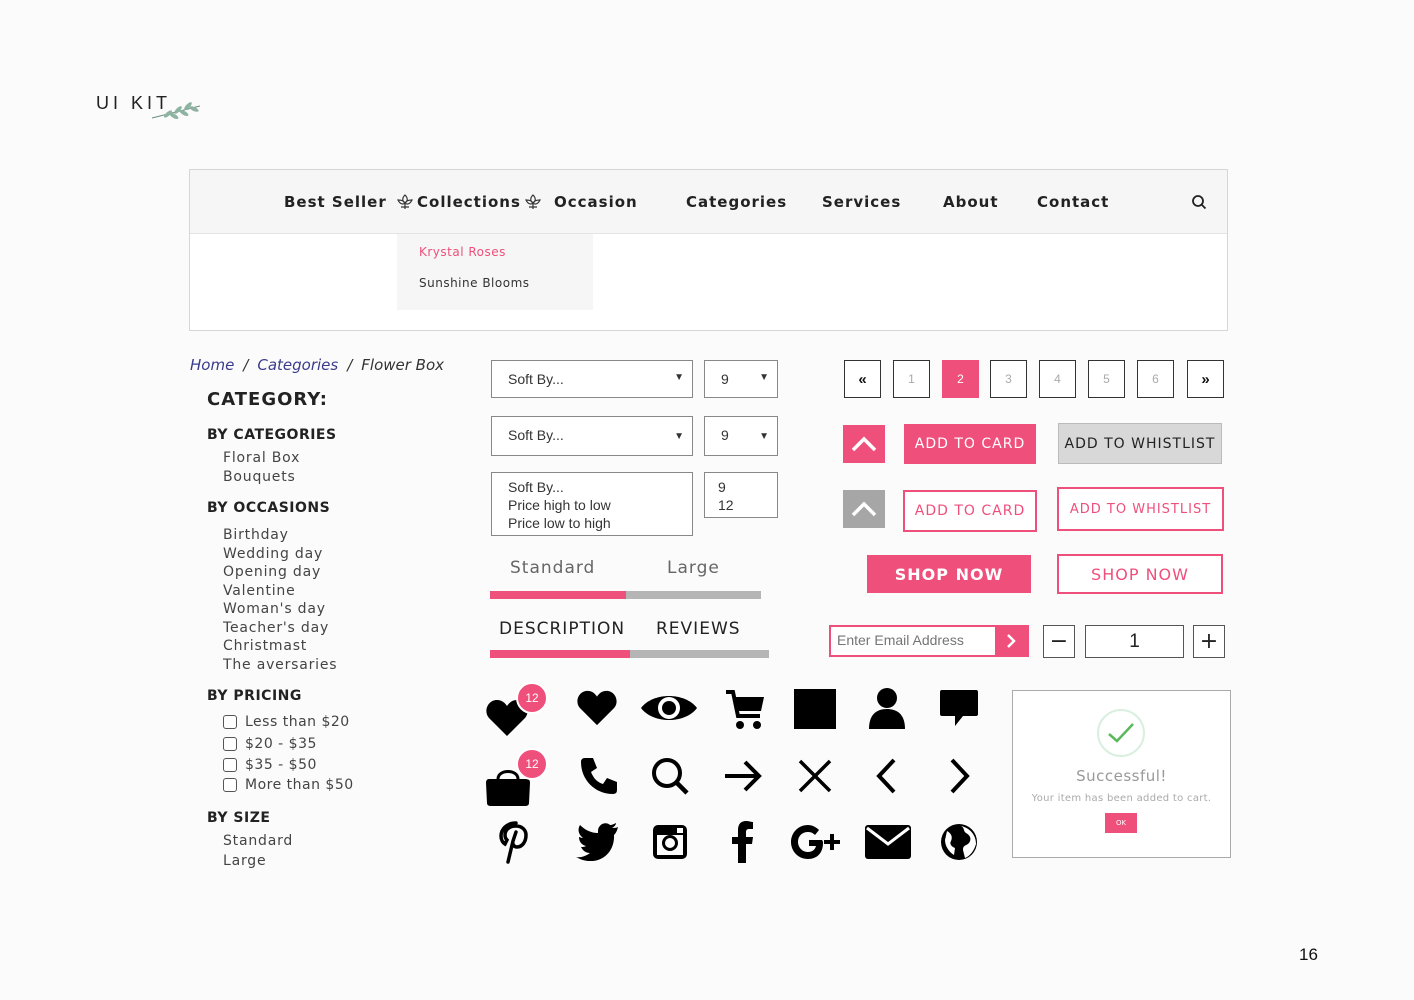 The height and width of the screenshot is (1000, 1414). What do you see at coordinates (970, 444) in the screenshot?
I see `add-to-card-button: ADD TO CARD` at bounding box center [970, 444].